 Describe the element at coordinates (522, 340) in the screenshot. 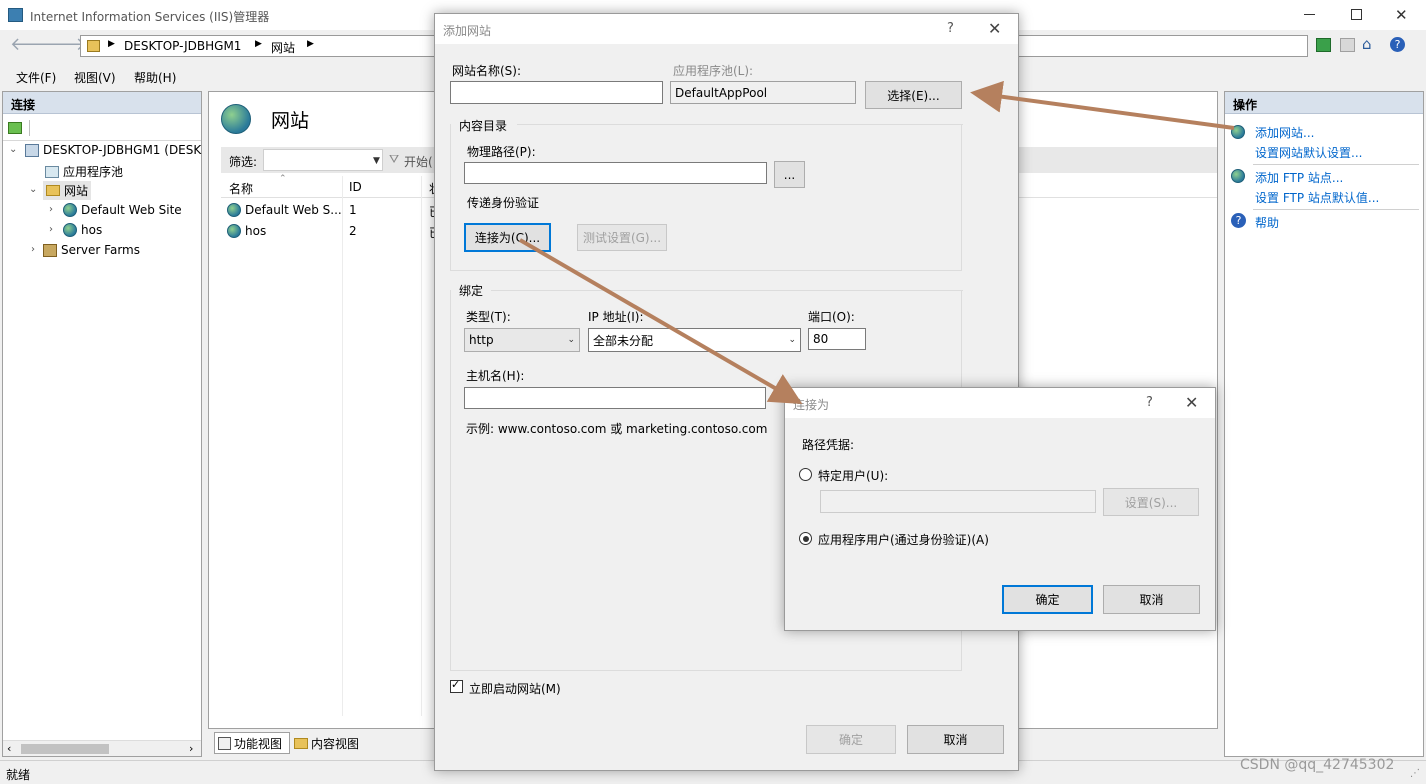

I see `type-select: http ⌄` at that location.